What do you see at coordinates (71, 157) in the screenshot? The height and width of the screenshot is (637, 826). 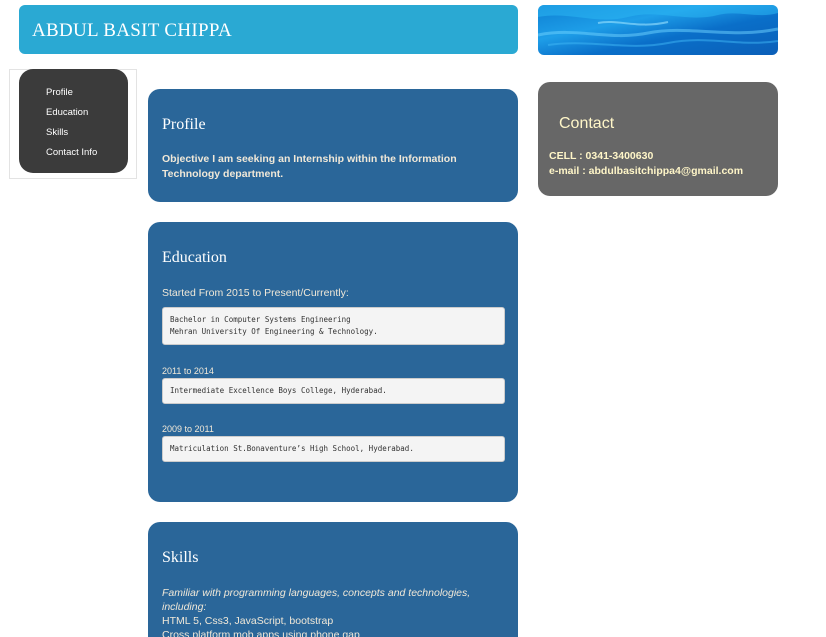 I see `nav-item-contact-info: Contact Info` at bounding box center [71, 157].